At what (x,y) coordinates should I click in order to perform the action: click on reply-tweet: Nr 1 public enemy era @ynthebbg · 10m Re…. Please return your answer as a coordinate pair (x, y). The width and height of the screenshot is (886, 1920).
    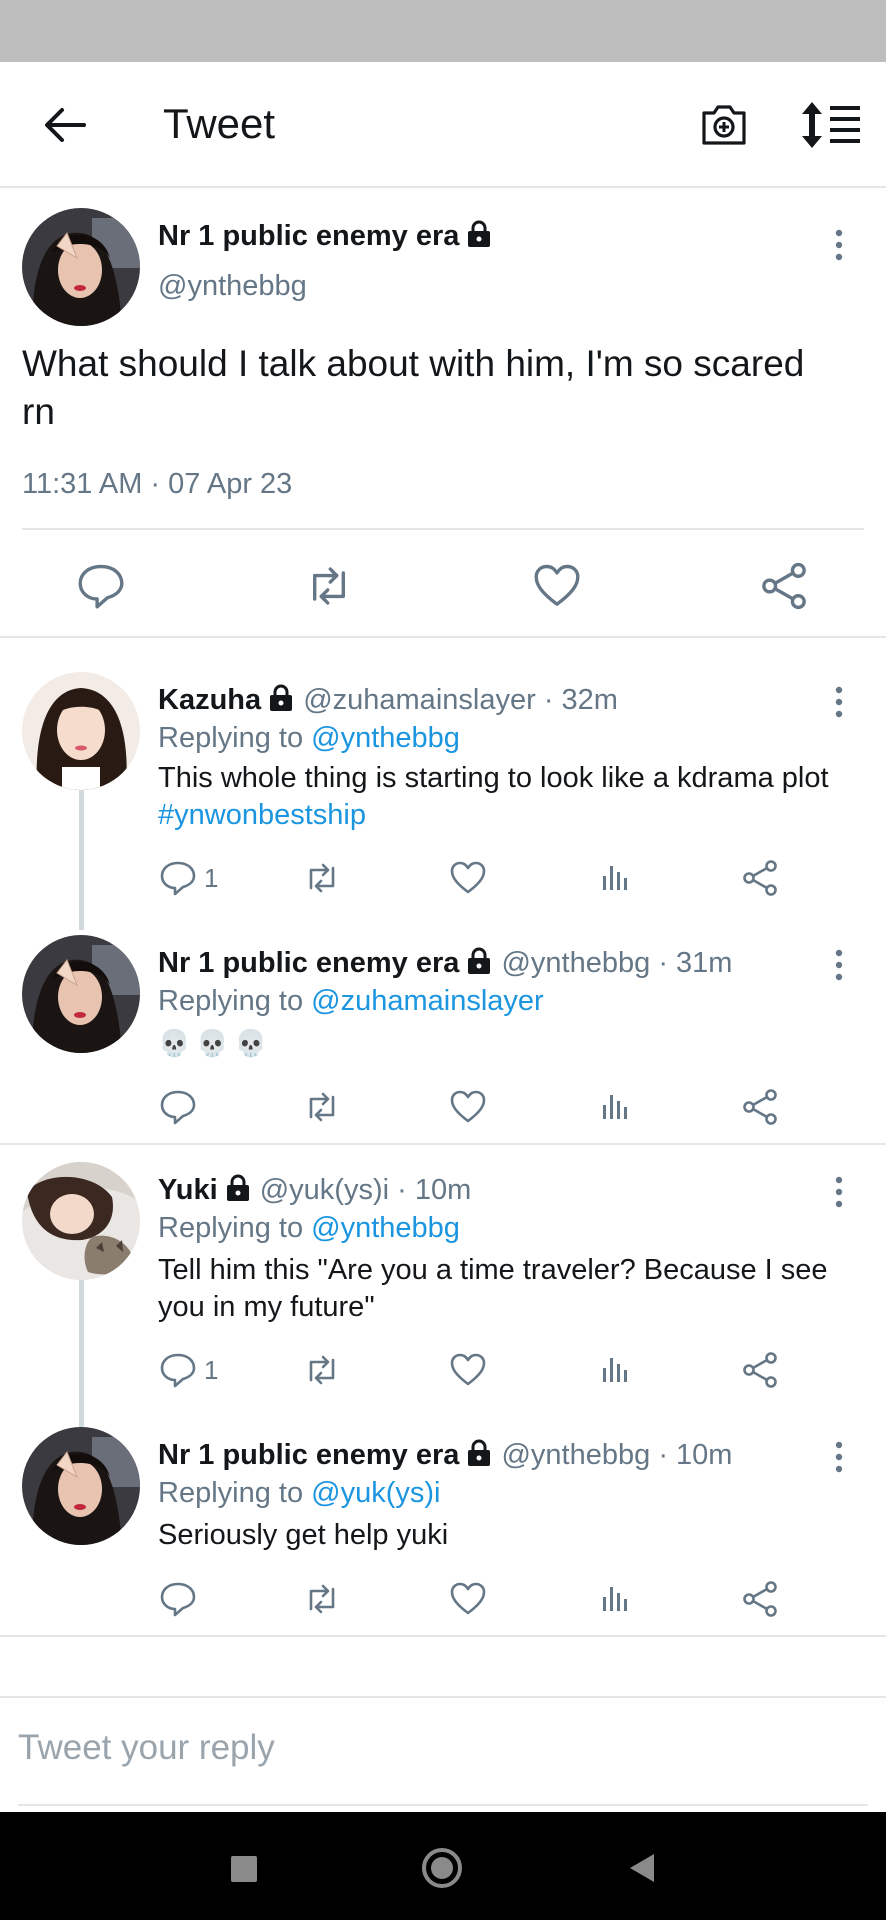
    Looking at the image, I should click on (443, 1525).